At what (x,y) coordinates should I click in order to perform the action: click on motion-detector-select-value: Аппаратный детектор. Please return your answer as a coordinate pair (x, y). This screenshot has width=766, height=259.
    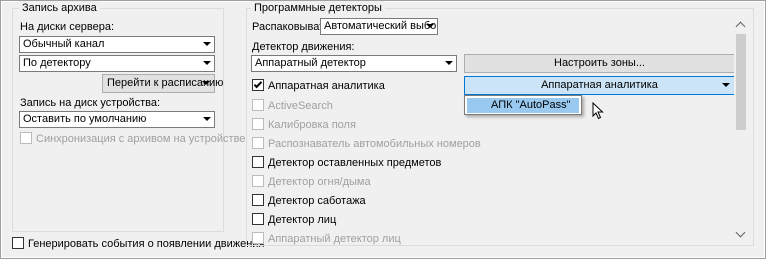
    Looking at the image, I should click on (310, 63).